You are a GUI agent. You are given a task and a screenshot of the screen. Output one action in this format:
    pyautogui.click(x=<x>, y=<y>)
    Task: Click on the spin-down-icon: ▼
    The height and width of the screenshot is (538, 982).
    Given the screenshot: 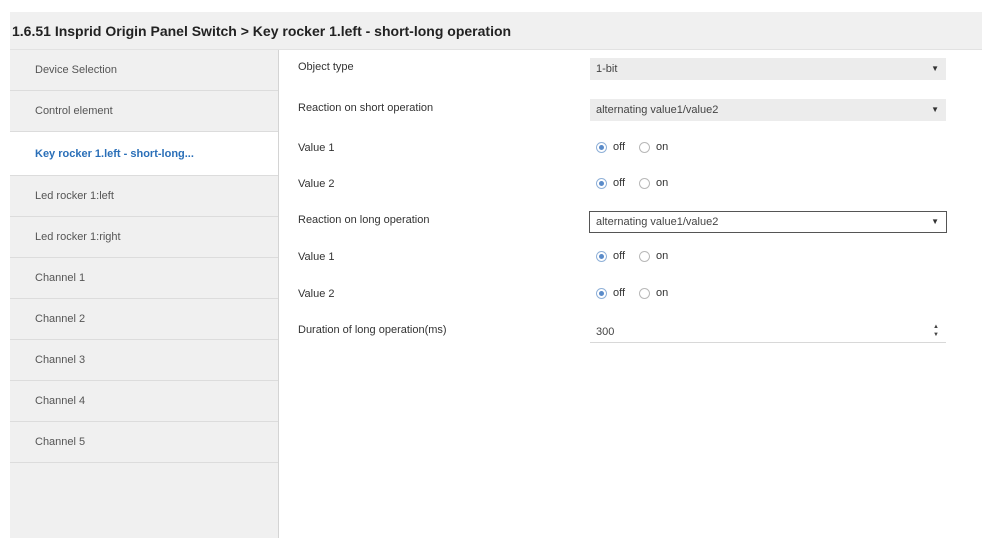 What is the action you would take?
    pyautogui.click(x=936, y=335)
    